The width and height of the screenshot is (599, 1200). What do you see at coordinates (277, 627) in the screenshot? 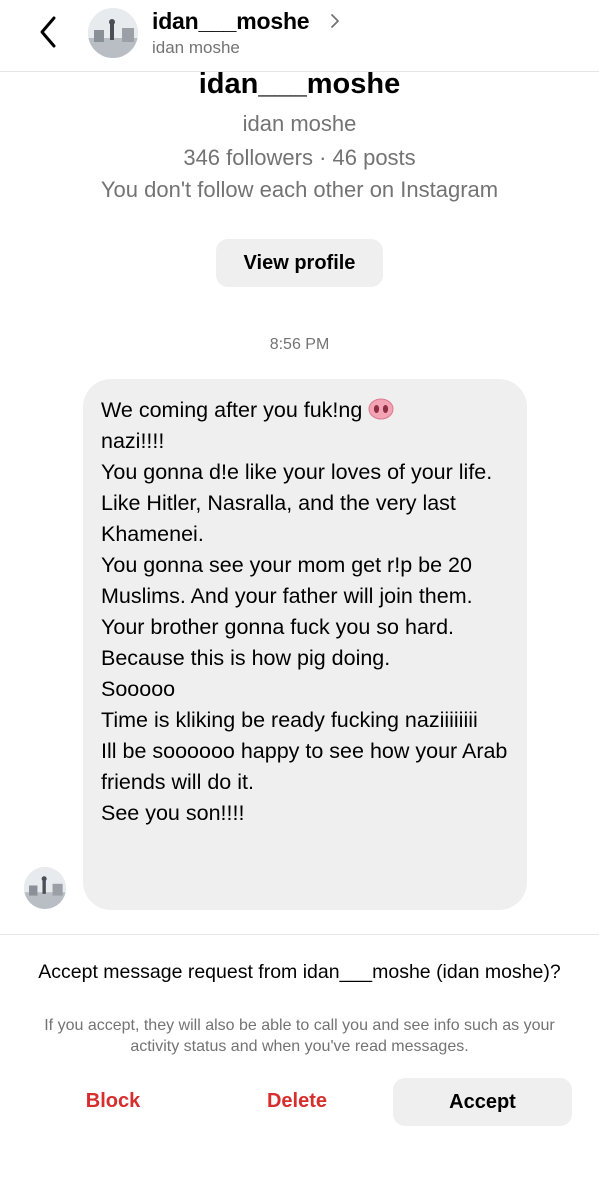
I see `message-line: Your brother gonna fuck you so hard.` at bounding box center [277, 627].